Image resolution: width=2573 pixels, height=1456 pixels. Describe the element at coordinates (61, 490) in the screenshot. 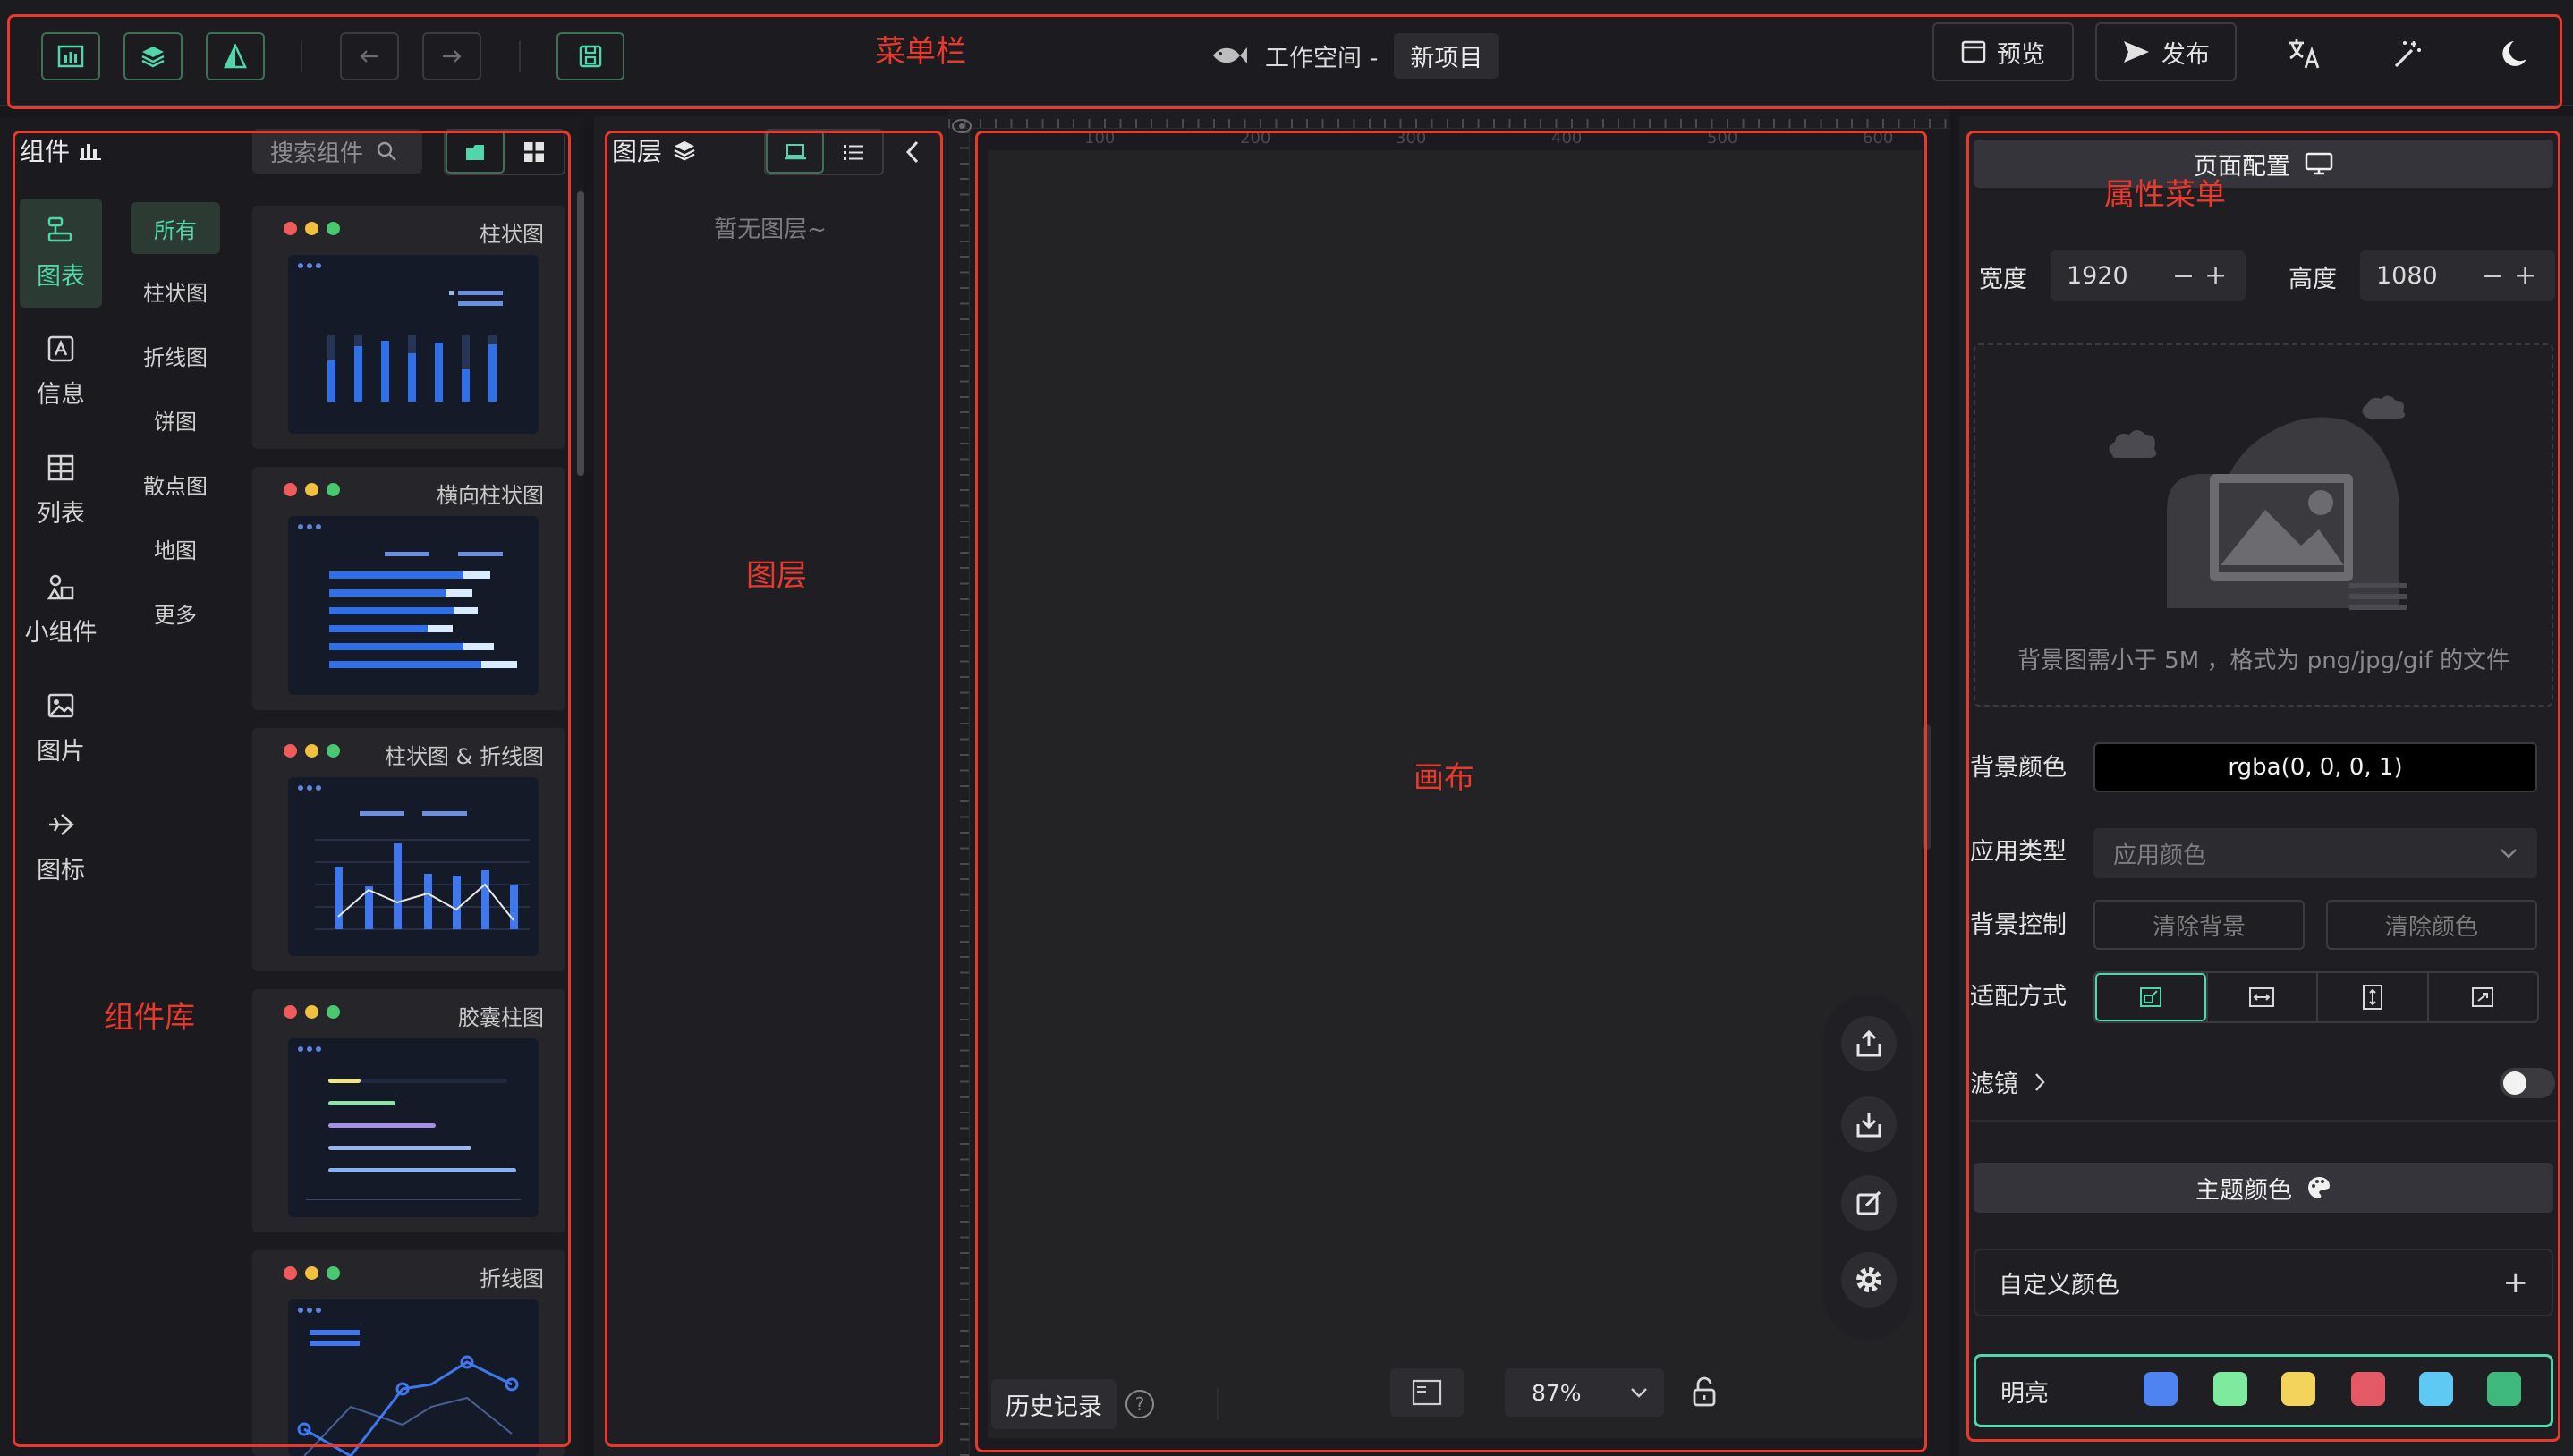

I see `sidebar-item-table: 列表` at that location.